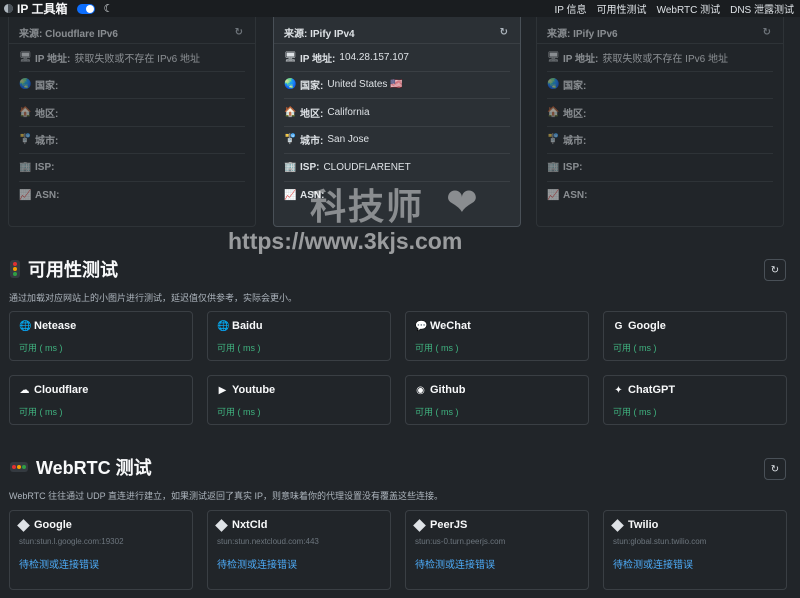 The image size is (800, 598). Describe the element at coordinates (582, 34) in the screenshot. I see `card-source: 来源: IPify IPv6` at that location.